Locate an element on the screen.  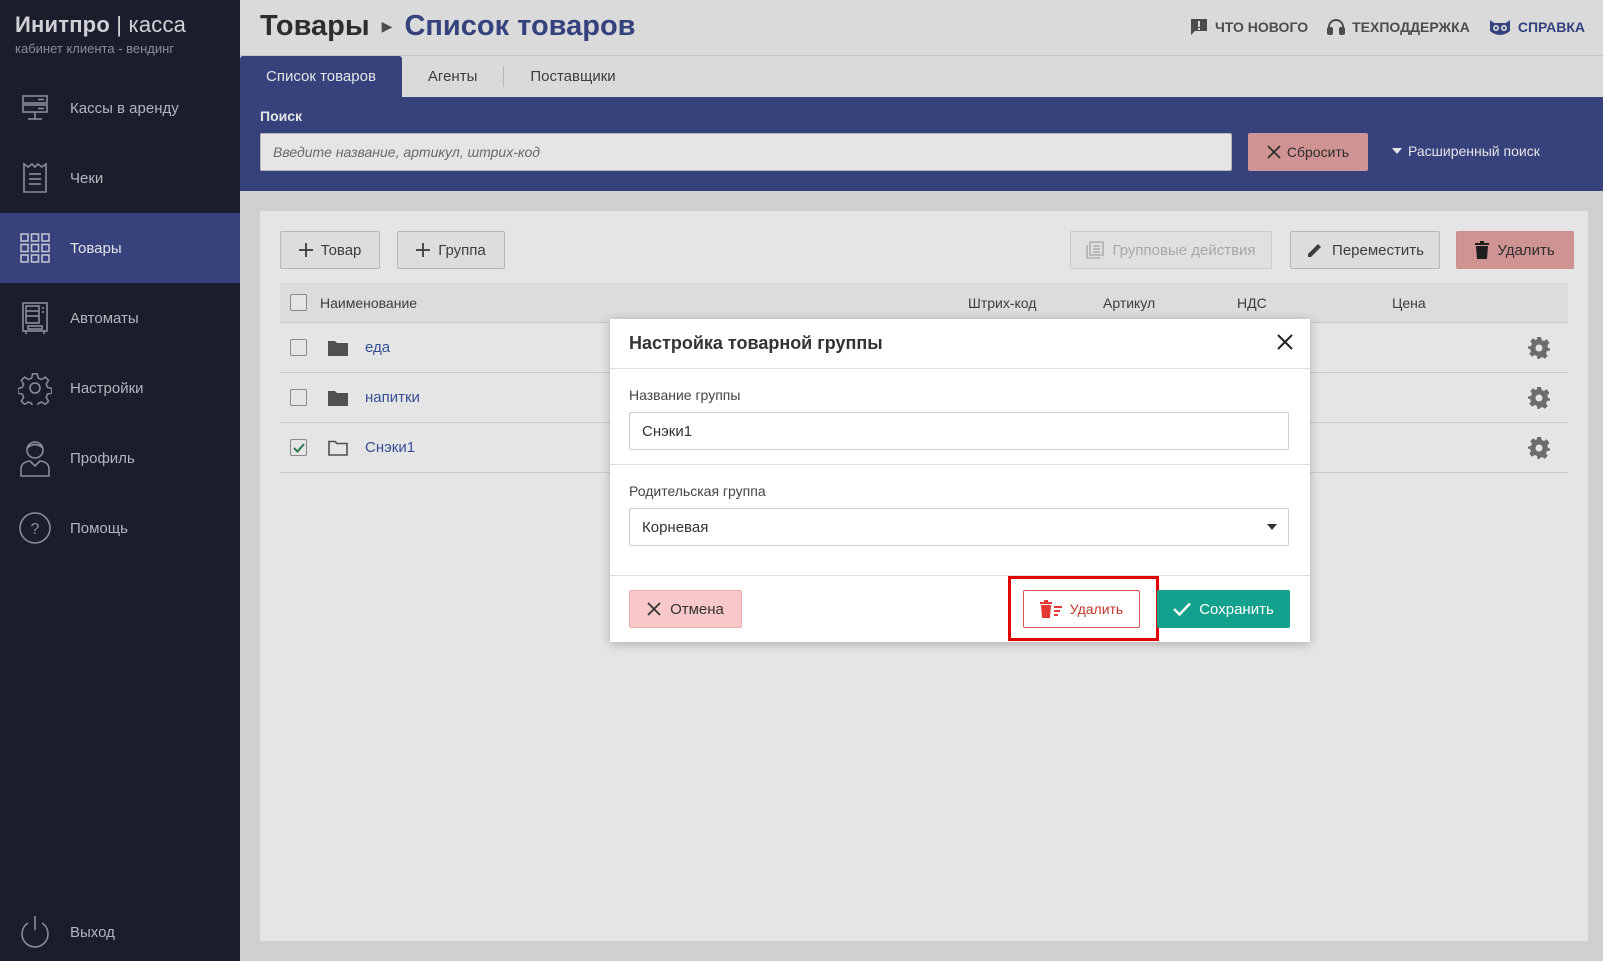
parent-group-select: Корневая is located at coordinates (960, 527).